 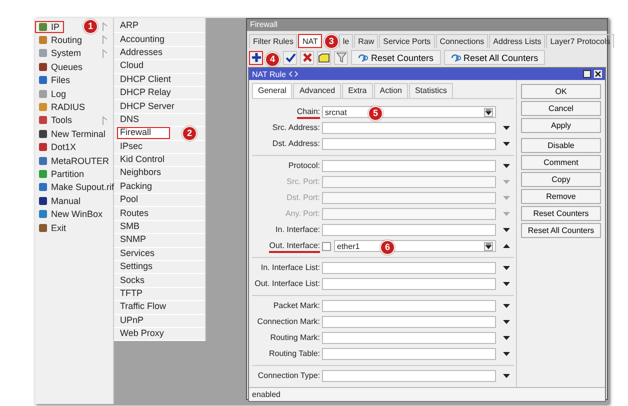 I want to click on submenu-item: Cloud, so click(x=140, y=66).